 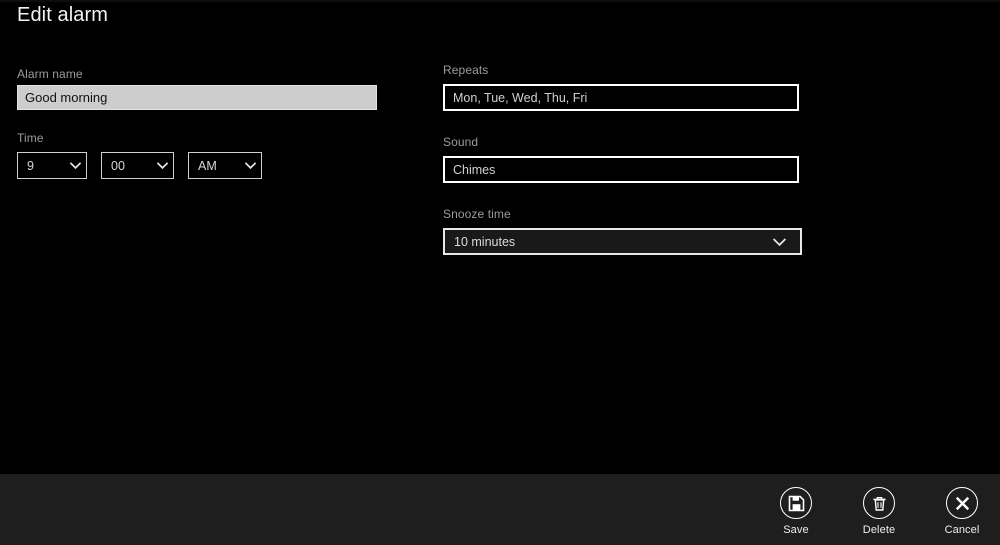 I want to click on minute-dropdown: 00, so click(x=137, y=165).